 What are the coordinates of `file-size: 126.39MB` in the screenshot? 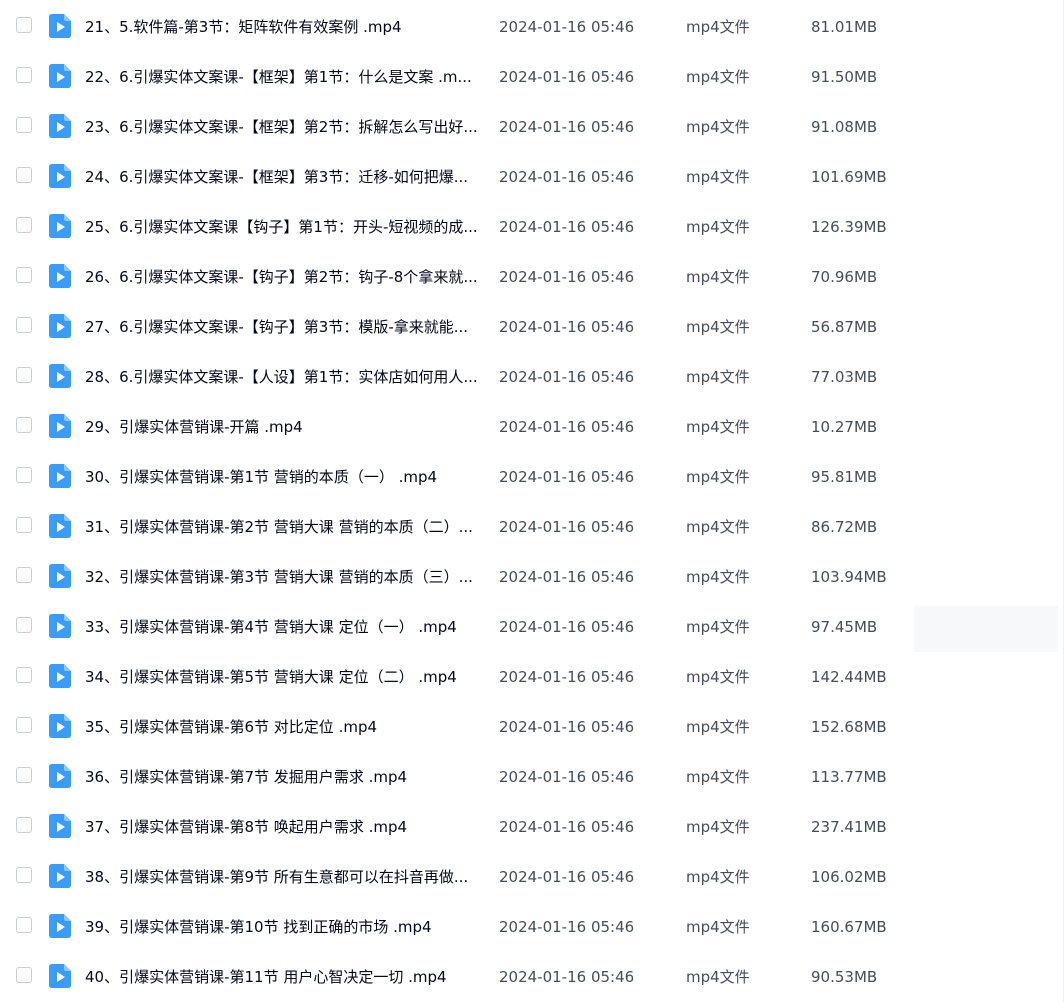 It's located at (849, 227).